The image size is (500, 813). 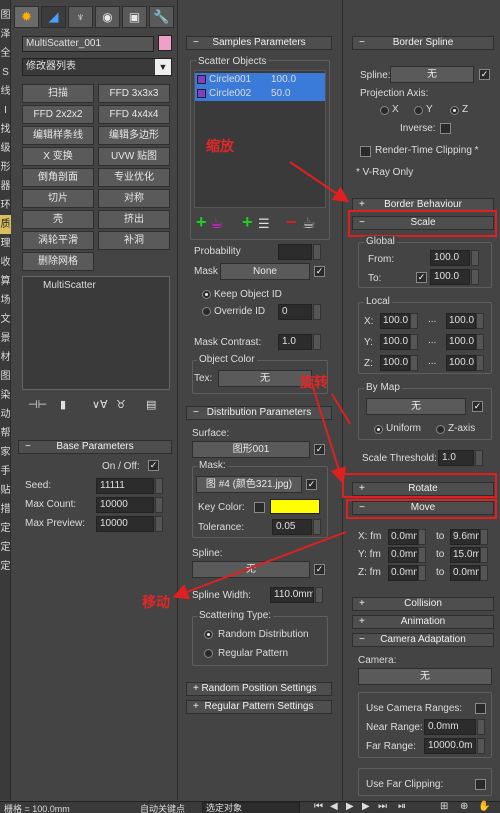 What do you see at coordinates (318, 806) in the screenshot?
I see `go-to-start-icon: ⏮` at bounding box center [318, 806].